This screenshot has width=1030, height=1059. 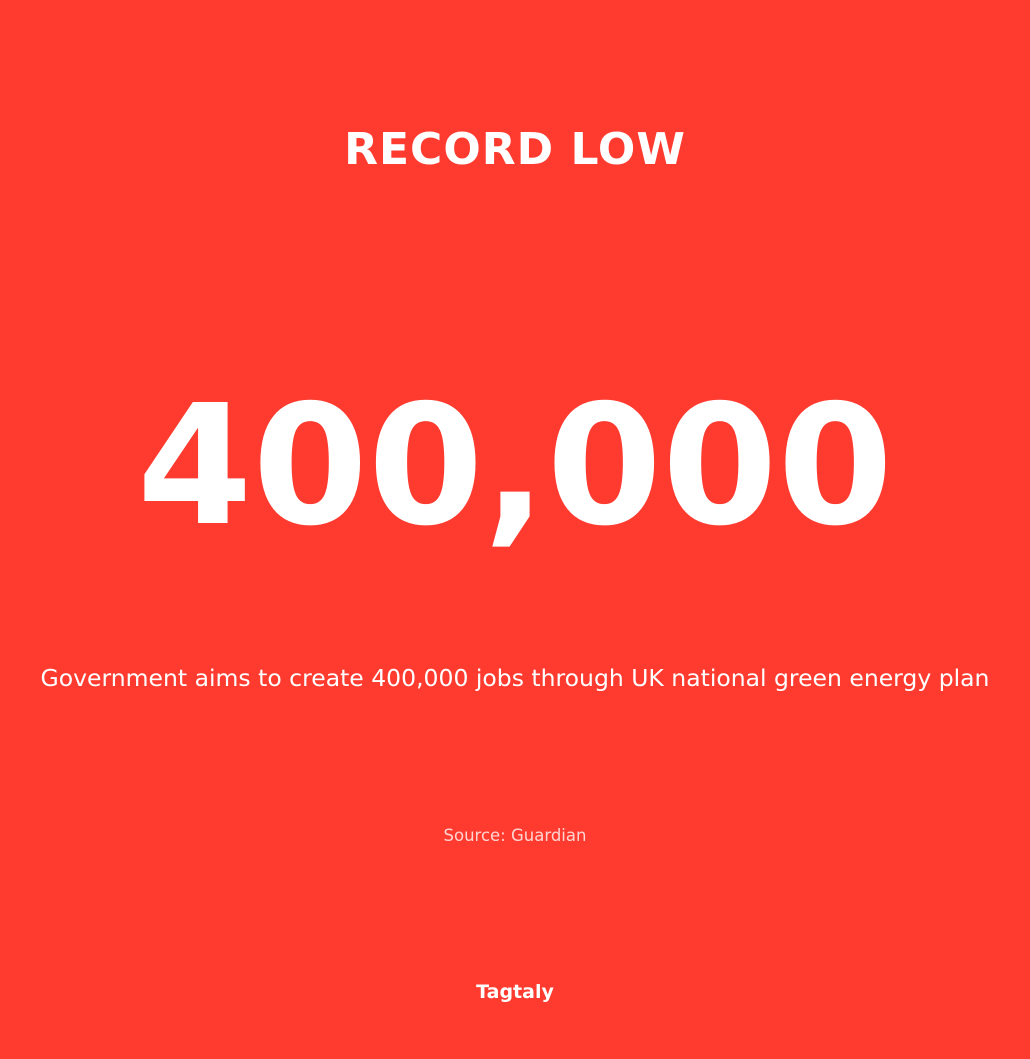 I want to click on brand-label: Tagtaly, so click(x=515, y=992).